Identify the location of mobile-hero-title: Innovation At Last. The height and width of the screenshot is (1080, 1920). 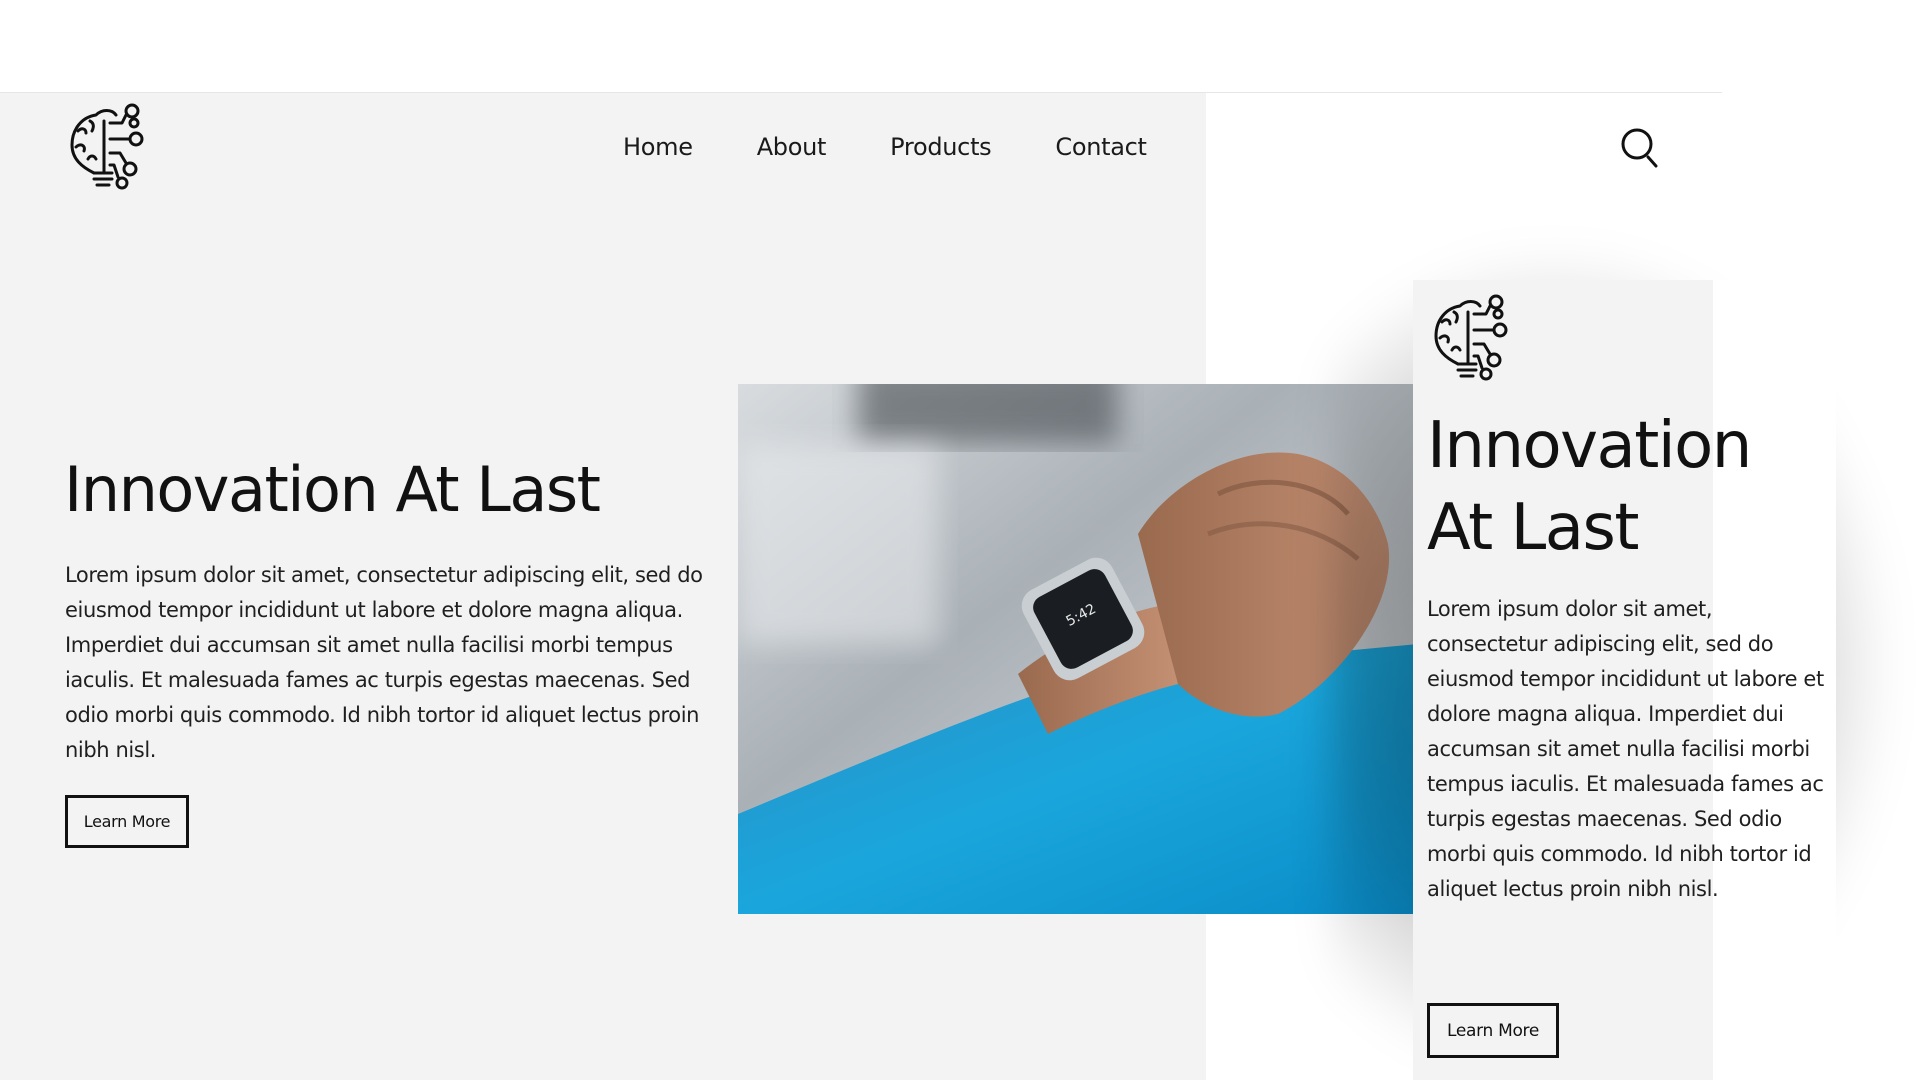
(1589, 487).